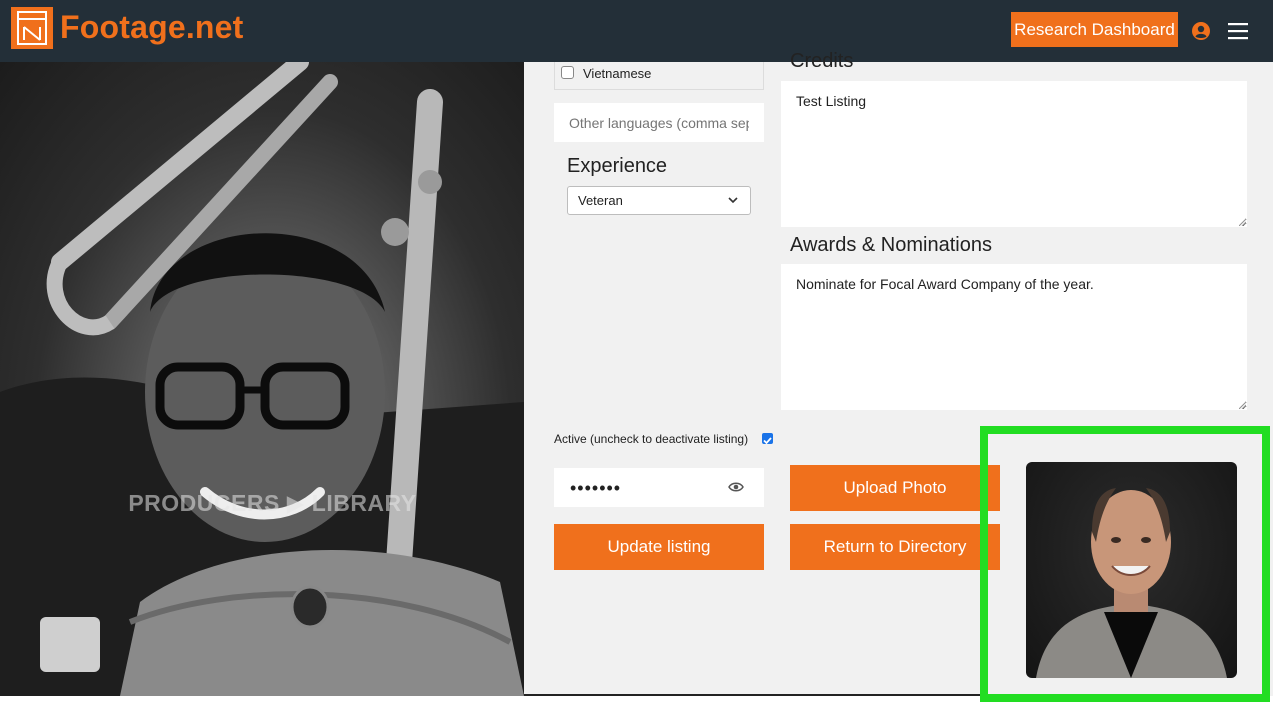 The image size is (1273, 706). Describe the element at coordinates (1201, 31) in the screenshot. I see `user-circle-icon` at that location.